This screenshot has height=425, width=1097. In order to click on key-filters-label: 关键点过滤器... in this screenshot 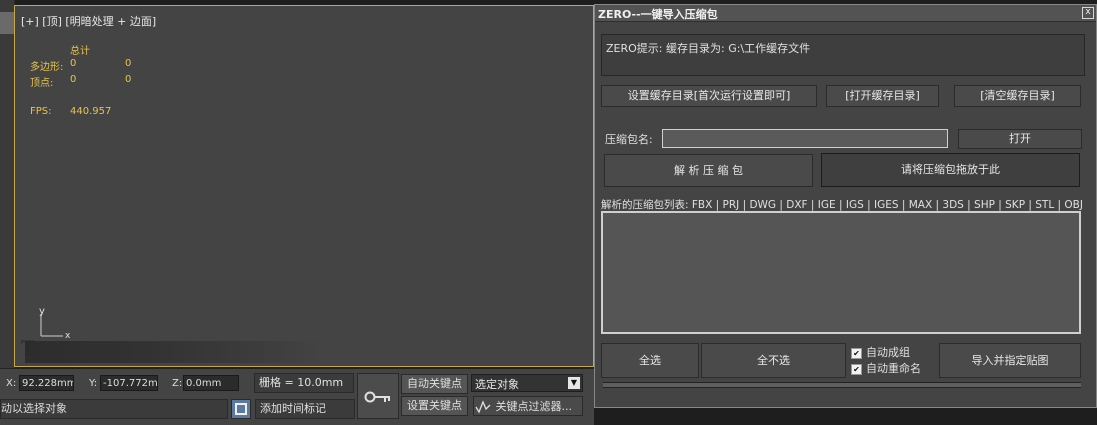, I will do `click(534, 406)`.